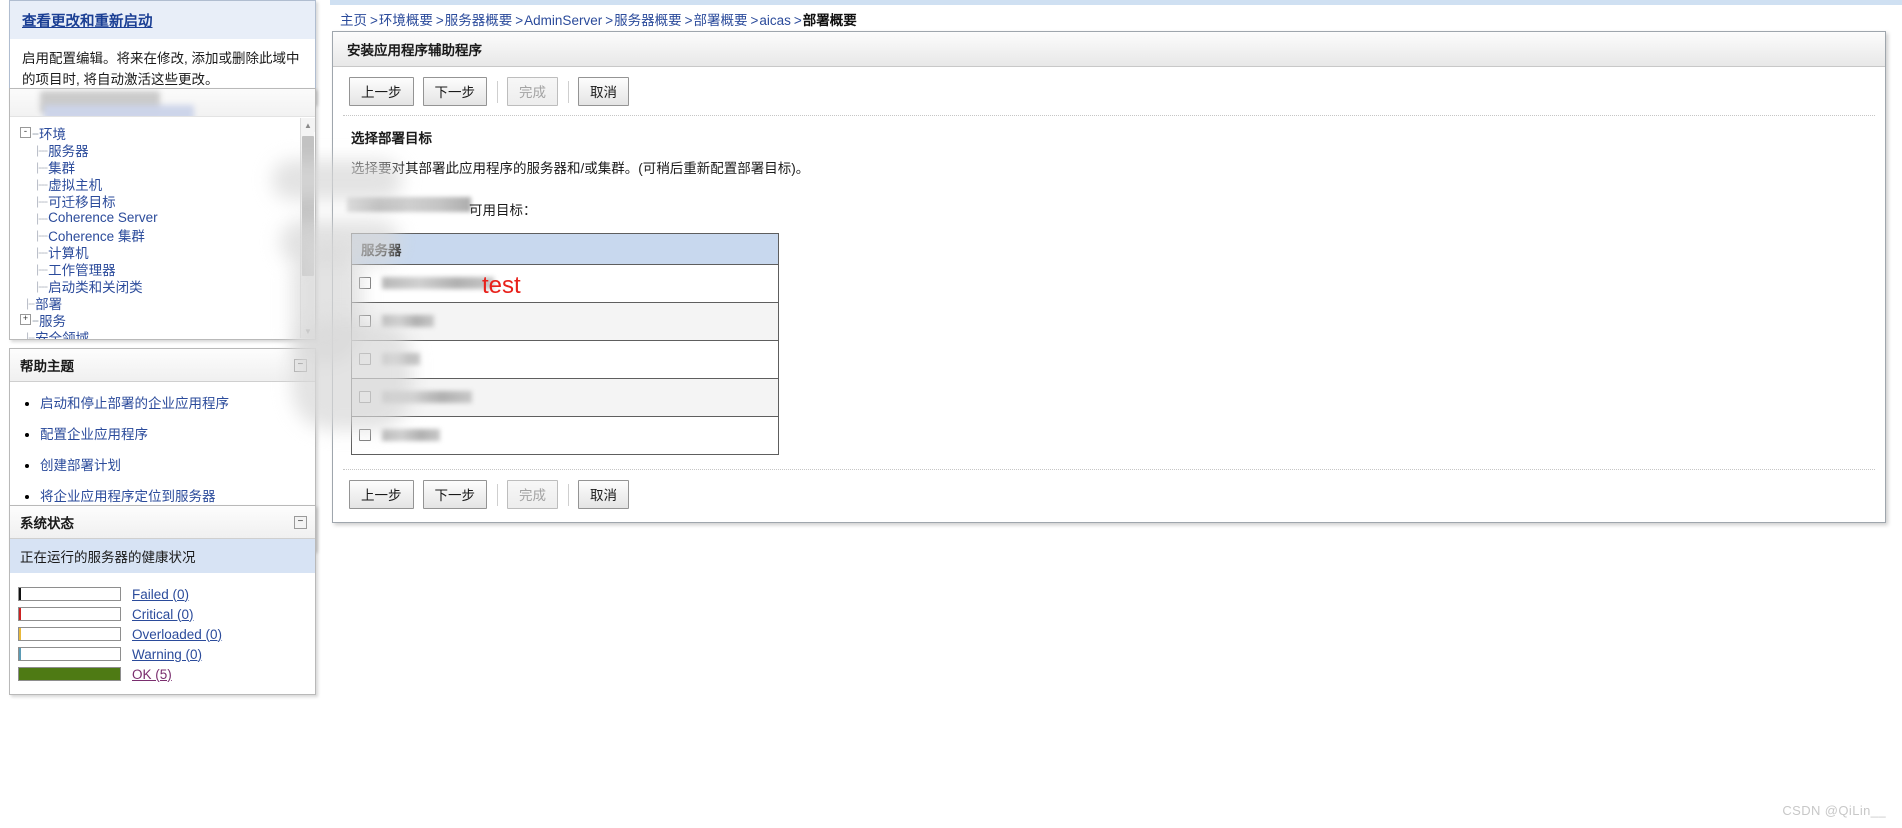  Describe the element at coordinates (95, 286) in the screenshot. I see `tree-link-startup-shutdown-classes: 启动类和关闭类` at that location.